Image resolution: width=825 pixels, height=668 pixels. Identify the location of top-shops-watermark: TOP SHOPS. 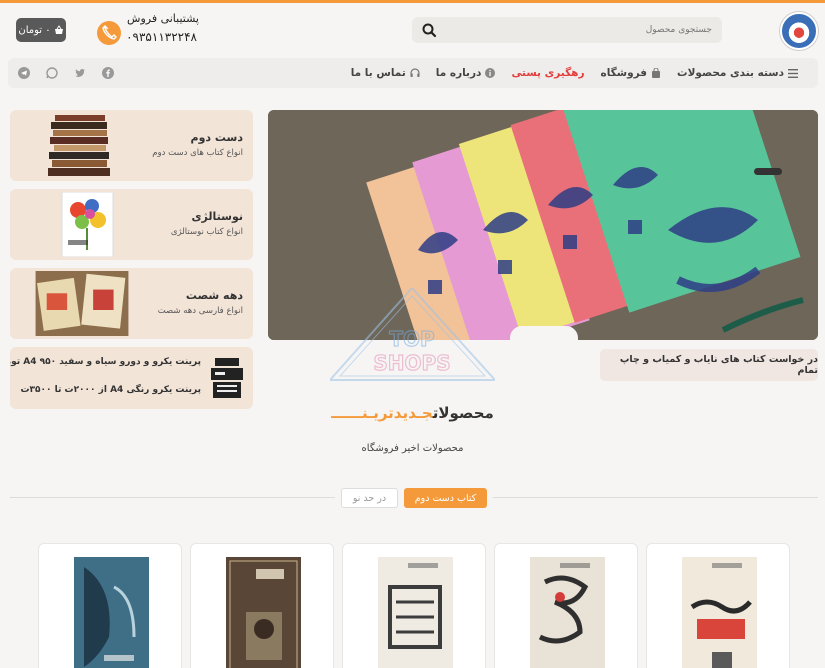
(412, 334).